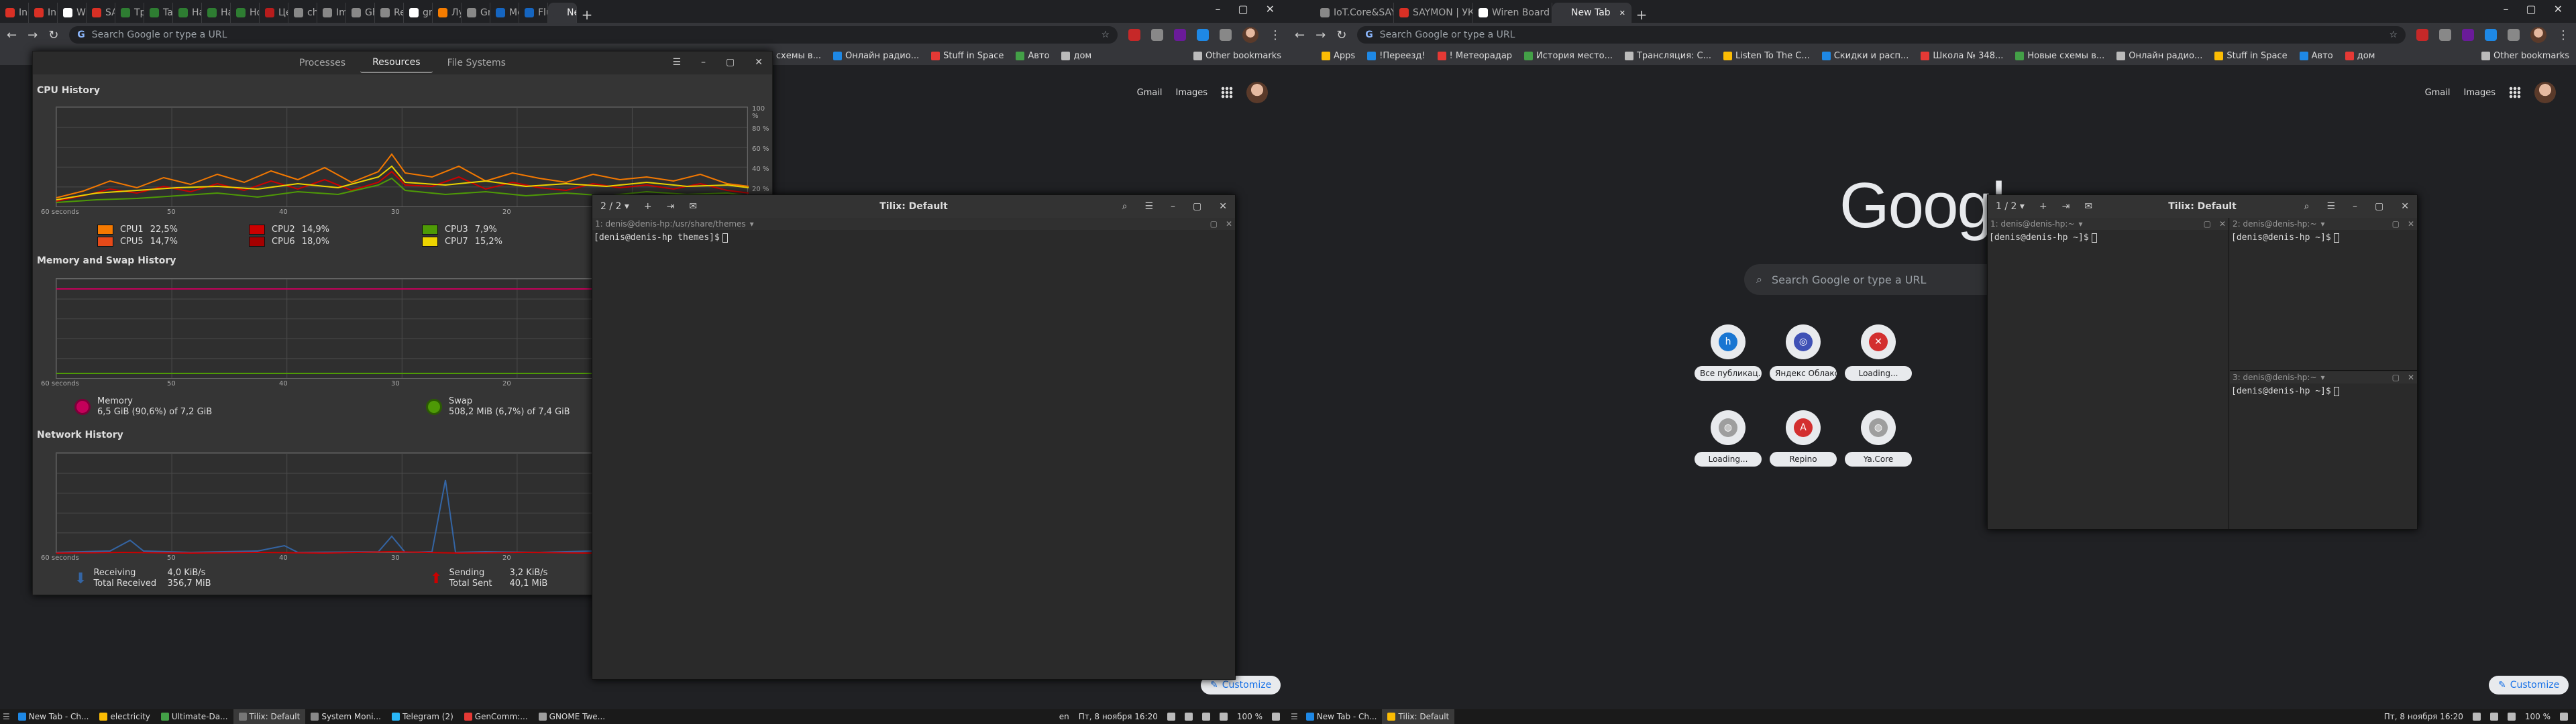 This screenshot has height=724, width=2576. Describe the element at coordinates (1474, 56) in the screenshot. I see `bookmark-item: ! Метеорадар` at that location.